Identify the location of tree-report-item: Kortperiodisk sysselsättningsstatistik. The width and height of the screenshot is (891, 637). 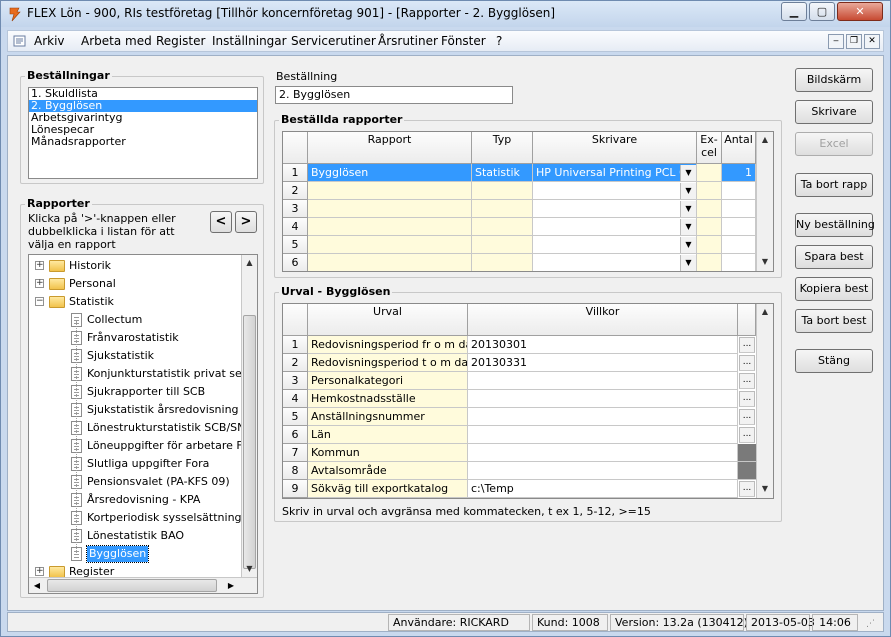
(172, 518).